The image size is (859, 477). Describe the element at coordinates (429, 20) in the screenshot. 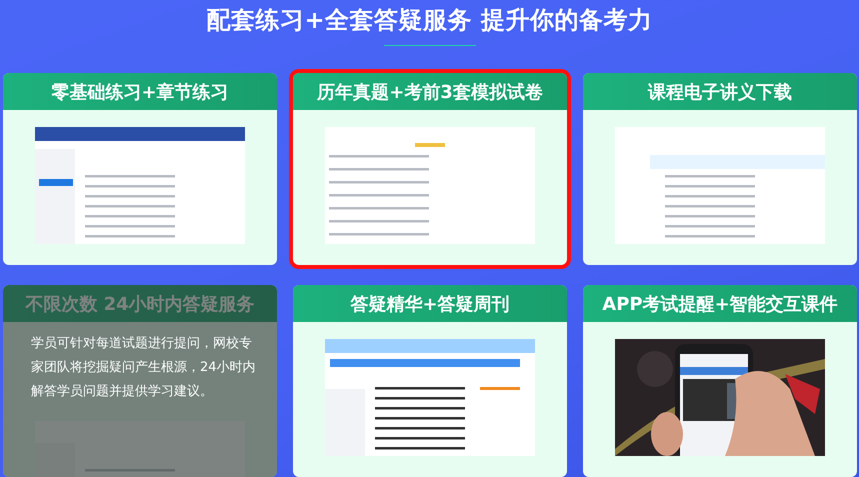

I see `page-heading: 配套练习+全套答疑服务 提升你的备考力` at that location.